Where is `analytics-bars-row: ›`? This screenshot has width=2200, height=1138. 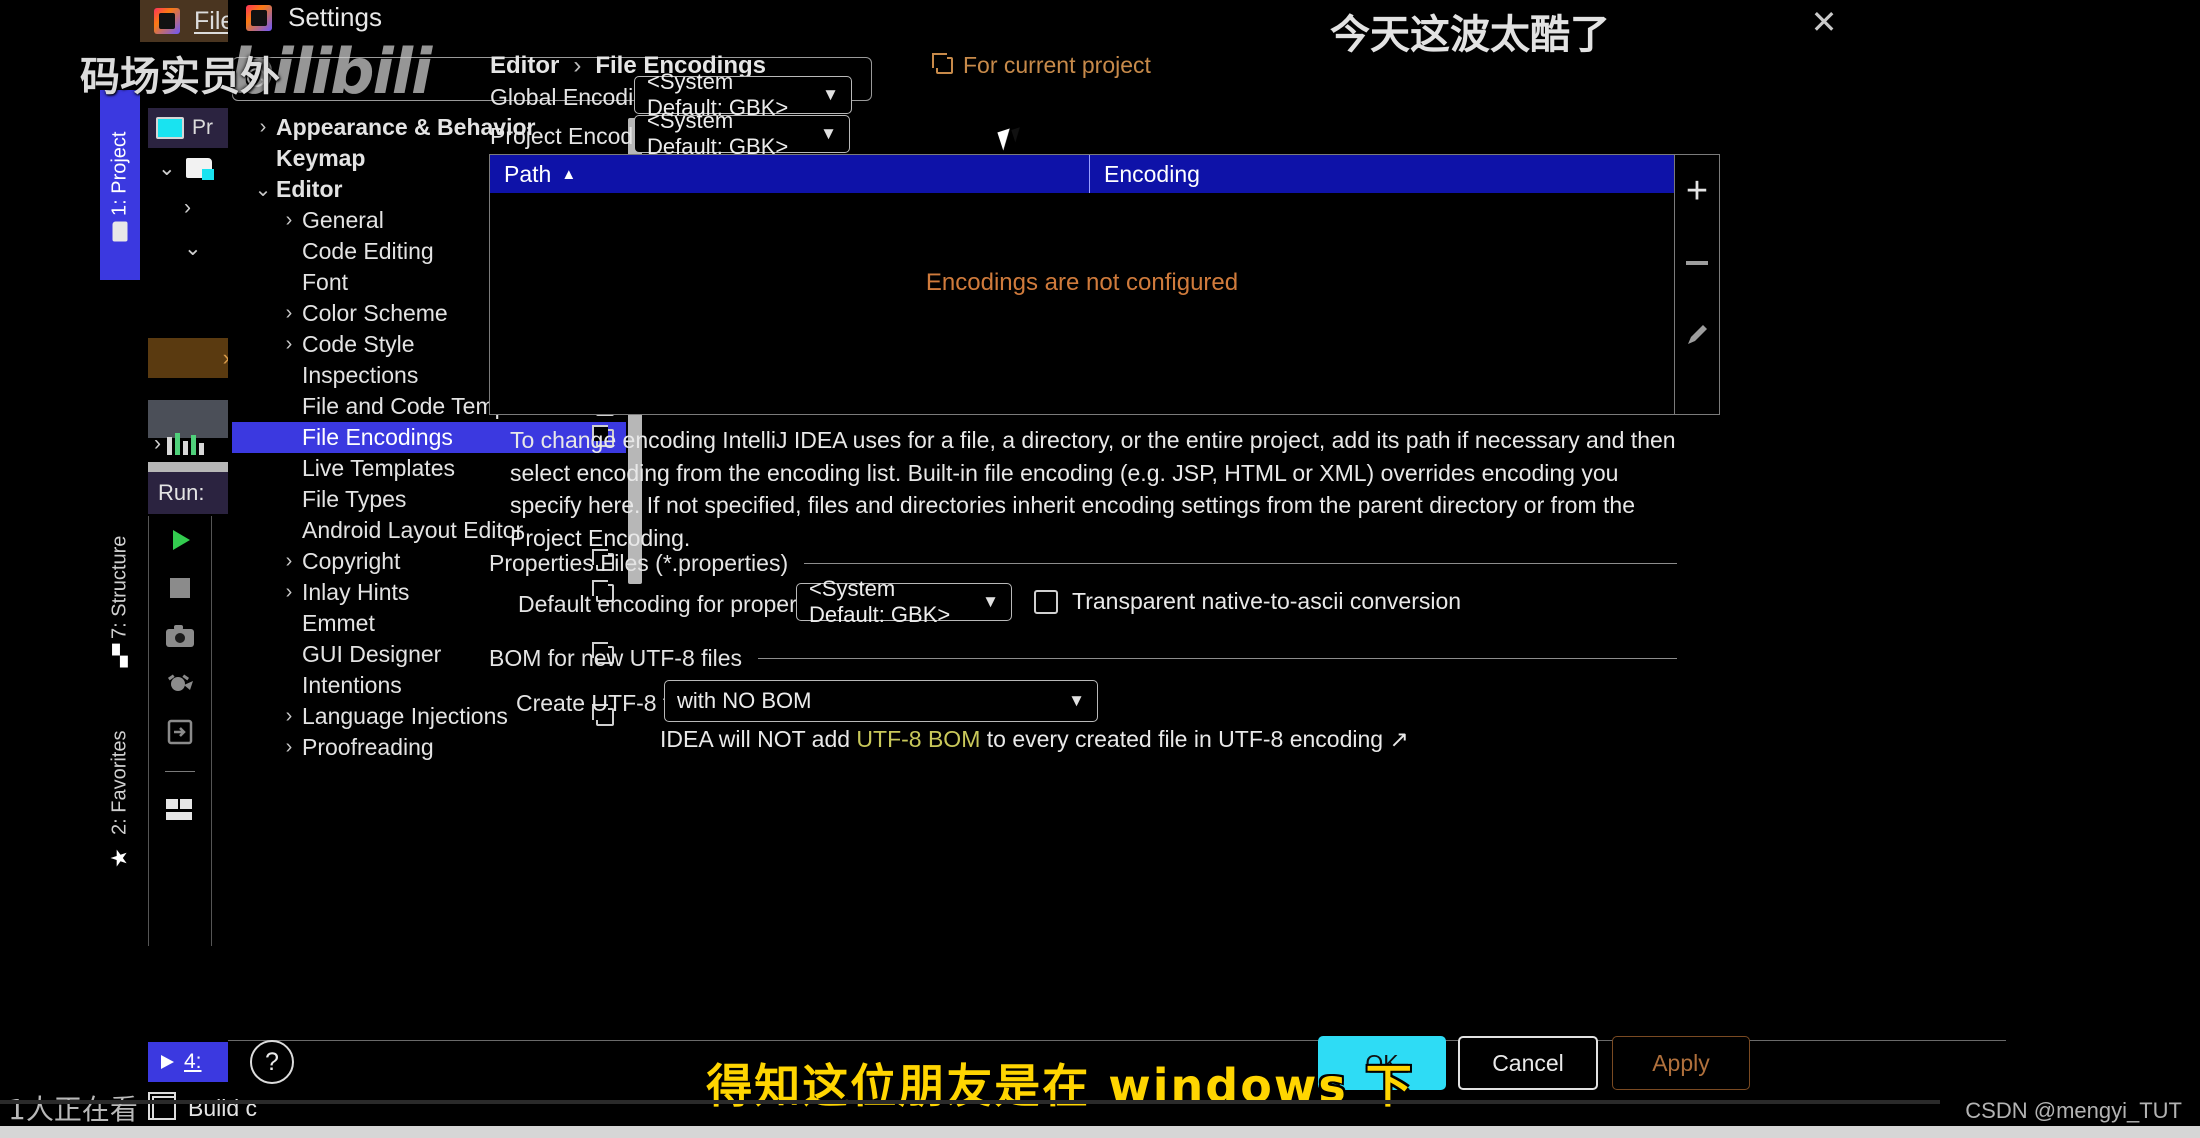
analytics-bars-row: › is located at coordinates (194, 444).